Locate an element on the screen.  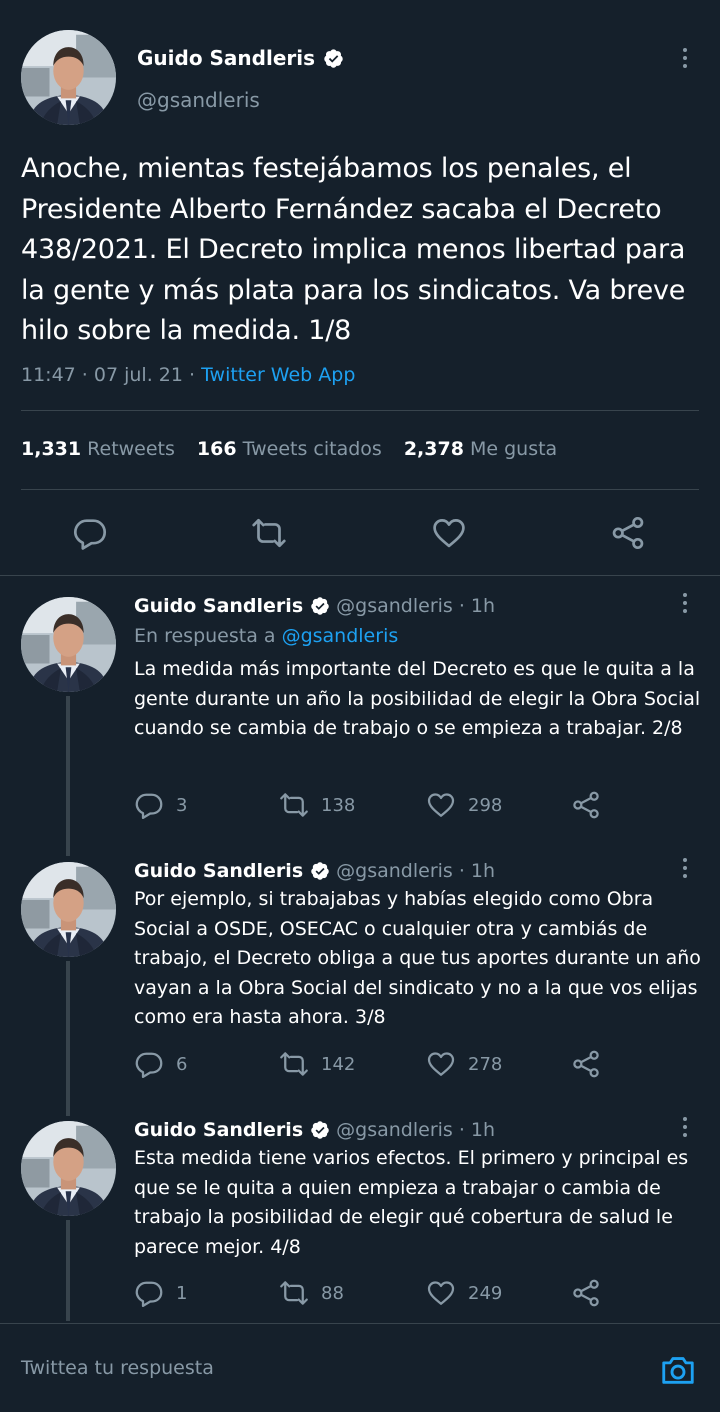
quotes-label: Tweets citados is located at coordinates (312, 449).